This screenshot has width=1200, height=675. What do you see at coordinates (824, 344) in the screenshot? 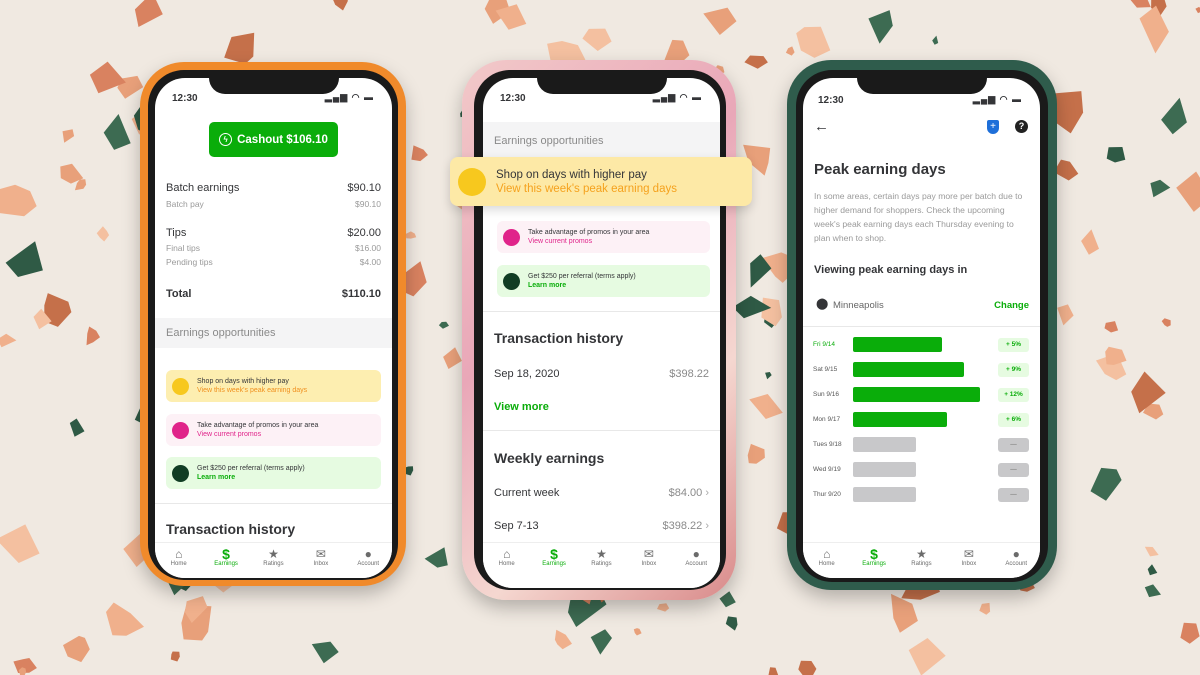
I see `day-label: Fri 9/14` at bounding box center [824, 344].